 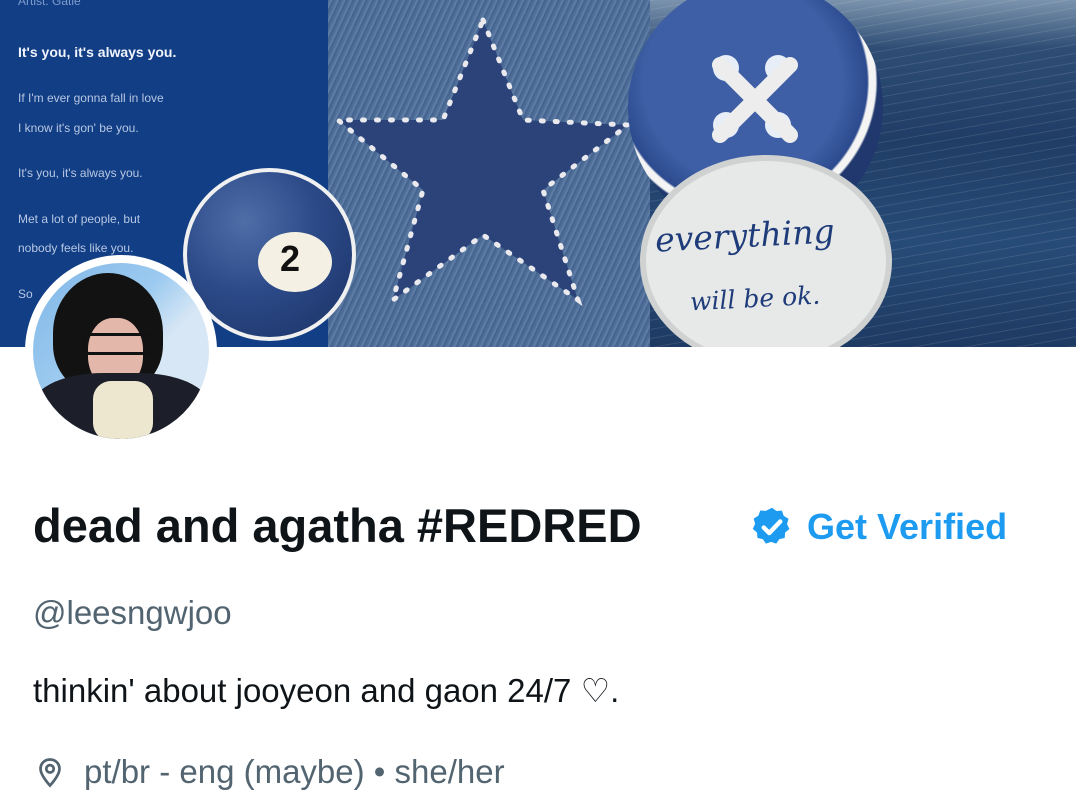 I want to click on location-pin-icon, so click(x=50, y=773).